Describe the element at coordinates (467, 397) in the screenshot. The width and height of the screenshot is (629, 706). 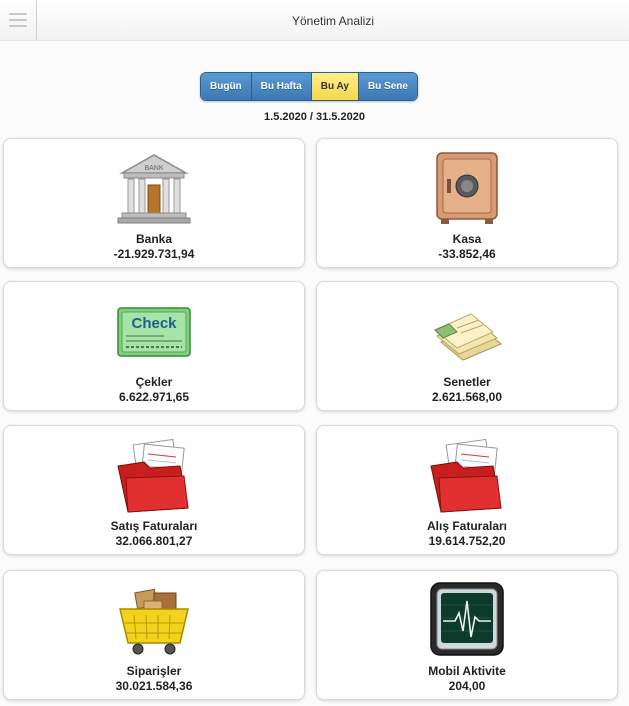
I see `tile-value: 2.621.568,00` at that location.